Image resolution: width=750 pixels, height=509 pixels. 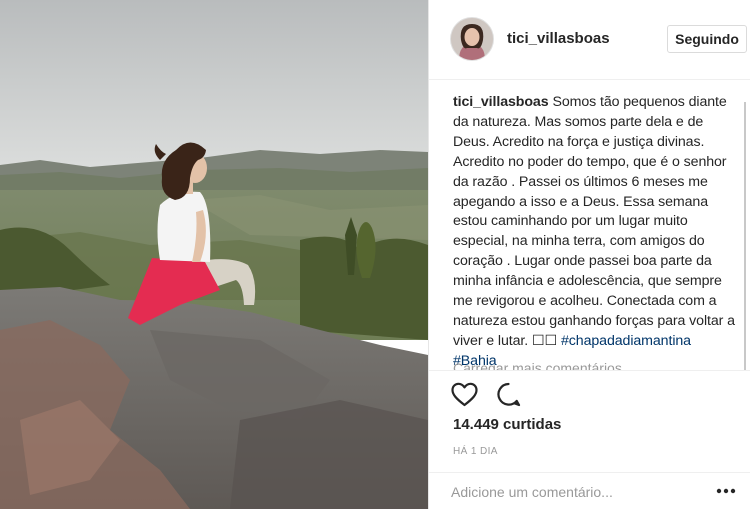 I want to click on username: tici_villasboas, so click(x=558, y=38).